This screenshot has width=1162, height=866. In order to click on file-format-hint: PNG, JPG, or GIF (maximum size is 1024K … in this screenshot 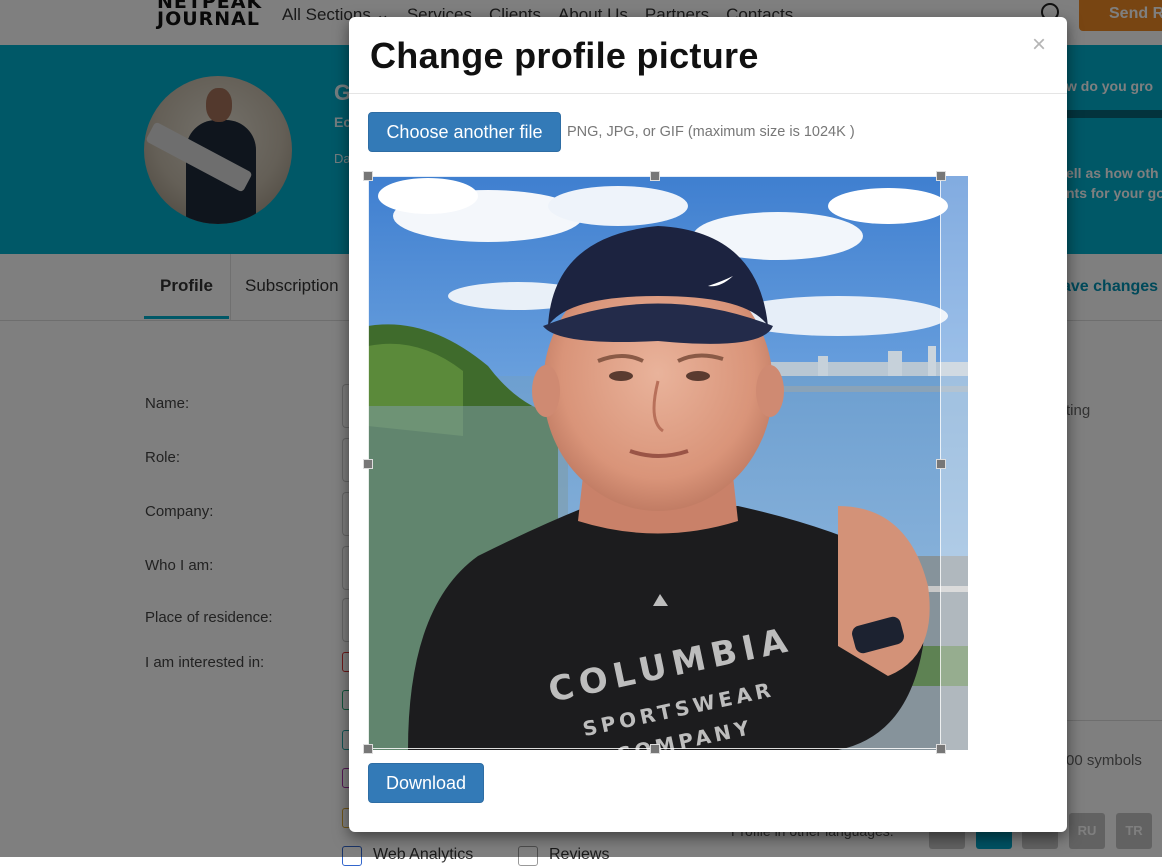, I will do `click(711, 132)`.